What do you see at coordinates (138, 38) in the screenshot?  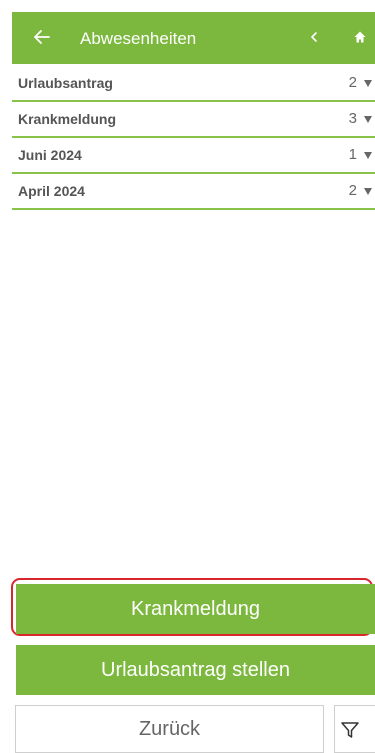 I see `page-title: Abwesenheiten` at bounding box center [138, 38].